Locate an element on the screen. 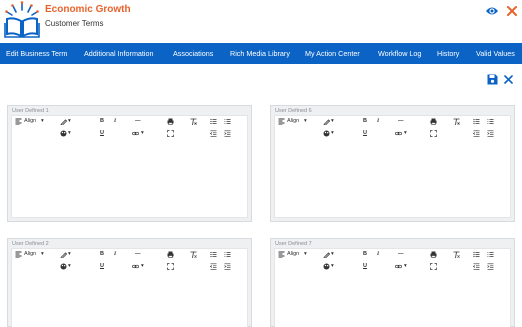 This screenshot has height=327, width=522. panel-label: User Defined 1 is located at coordinates (30, 111).